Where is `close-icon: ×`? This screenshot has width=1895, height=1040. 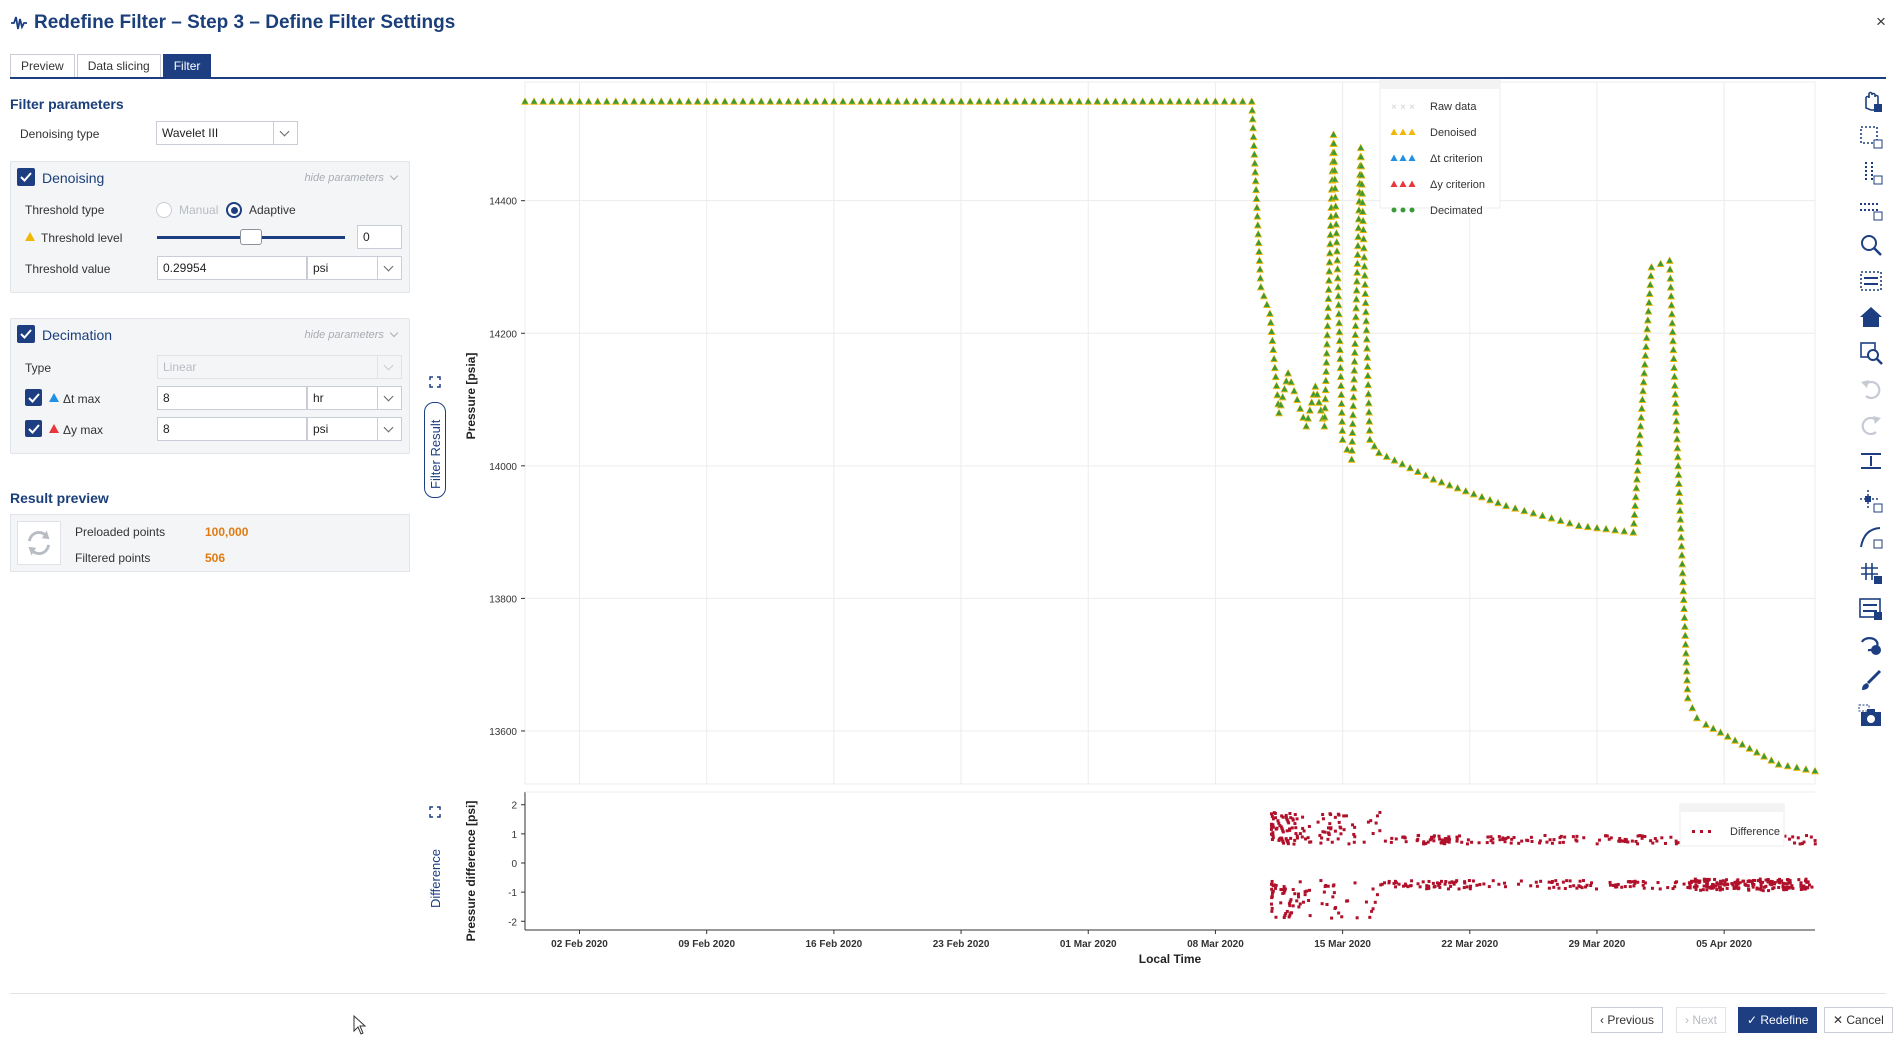
close-icon: × is located at coordinates (1881, 22).